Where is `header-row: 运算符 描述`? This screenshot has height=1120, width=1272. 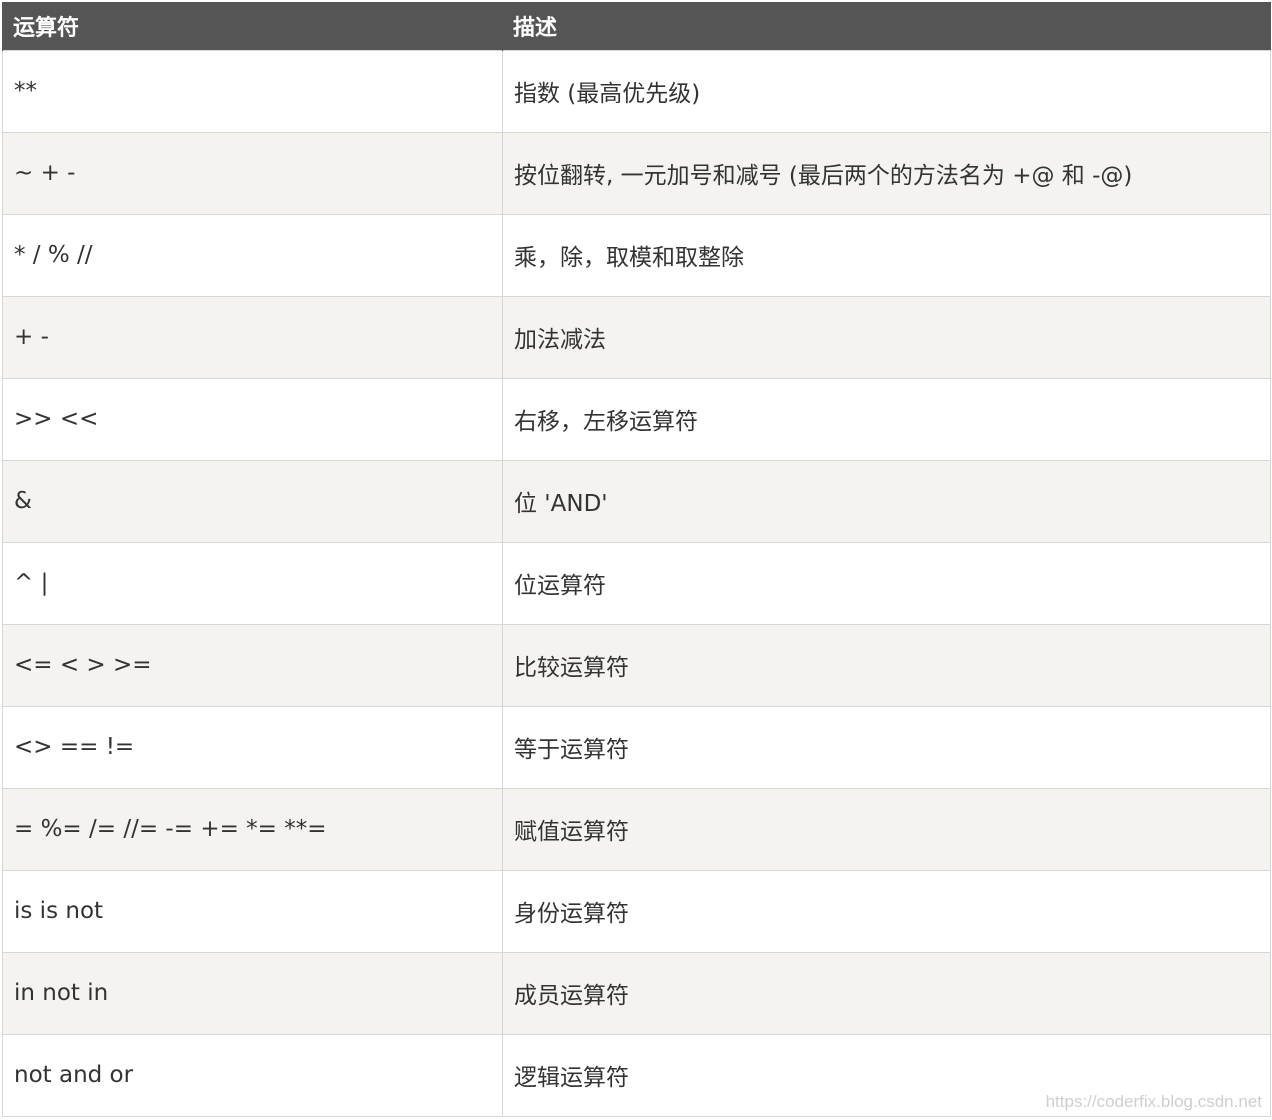 header-row: 运算符 描述 is located at coordinates (636, 26).